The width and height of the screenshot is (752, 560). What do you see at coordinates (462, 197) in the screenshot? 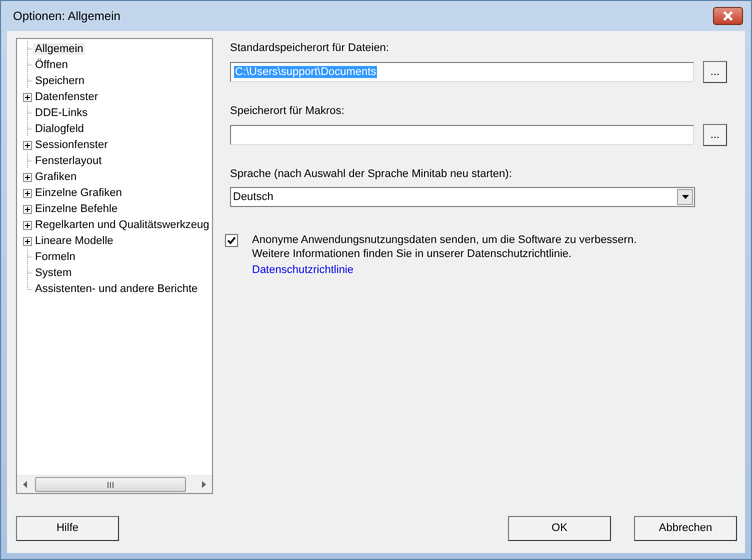
I see `language-dropdown: Deutsch` at bounding box center [462, 197].